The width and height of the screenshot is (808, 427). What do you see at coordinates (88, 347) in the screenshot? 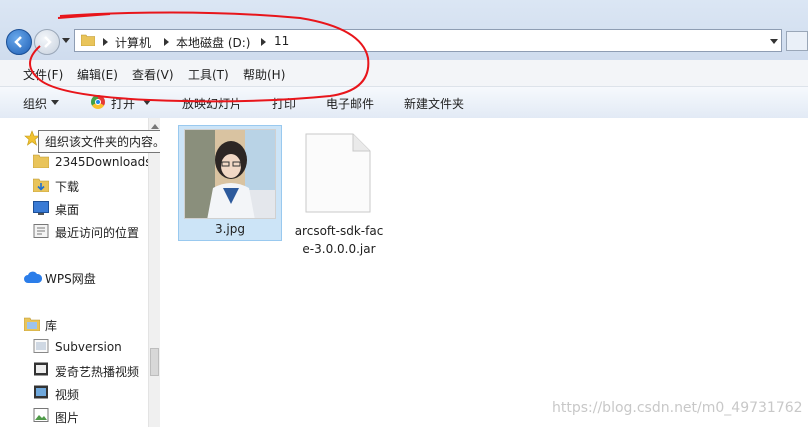
I see `nav-item-subversion: Subversion` at bounding box center [88, 347].